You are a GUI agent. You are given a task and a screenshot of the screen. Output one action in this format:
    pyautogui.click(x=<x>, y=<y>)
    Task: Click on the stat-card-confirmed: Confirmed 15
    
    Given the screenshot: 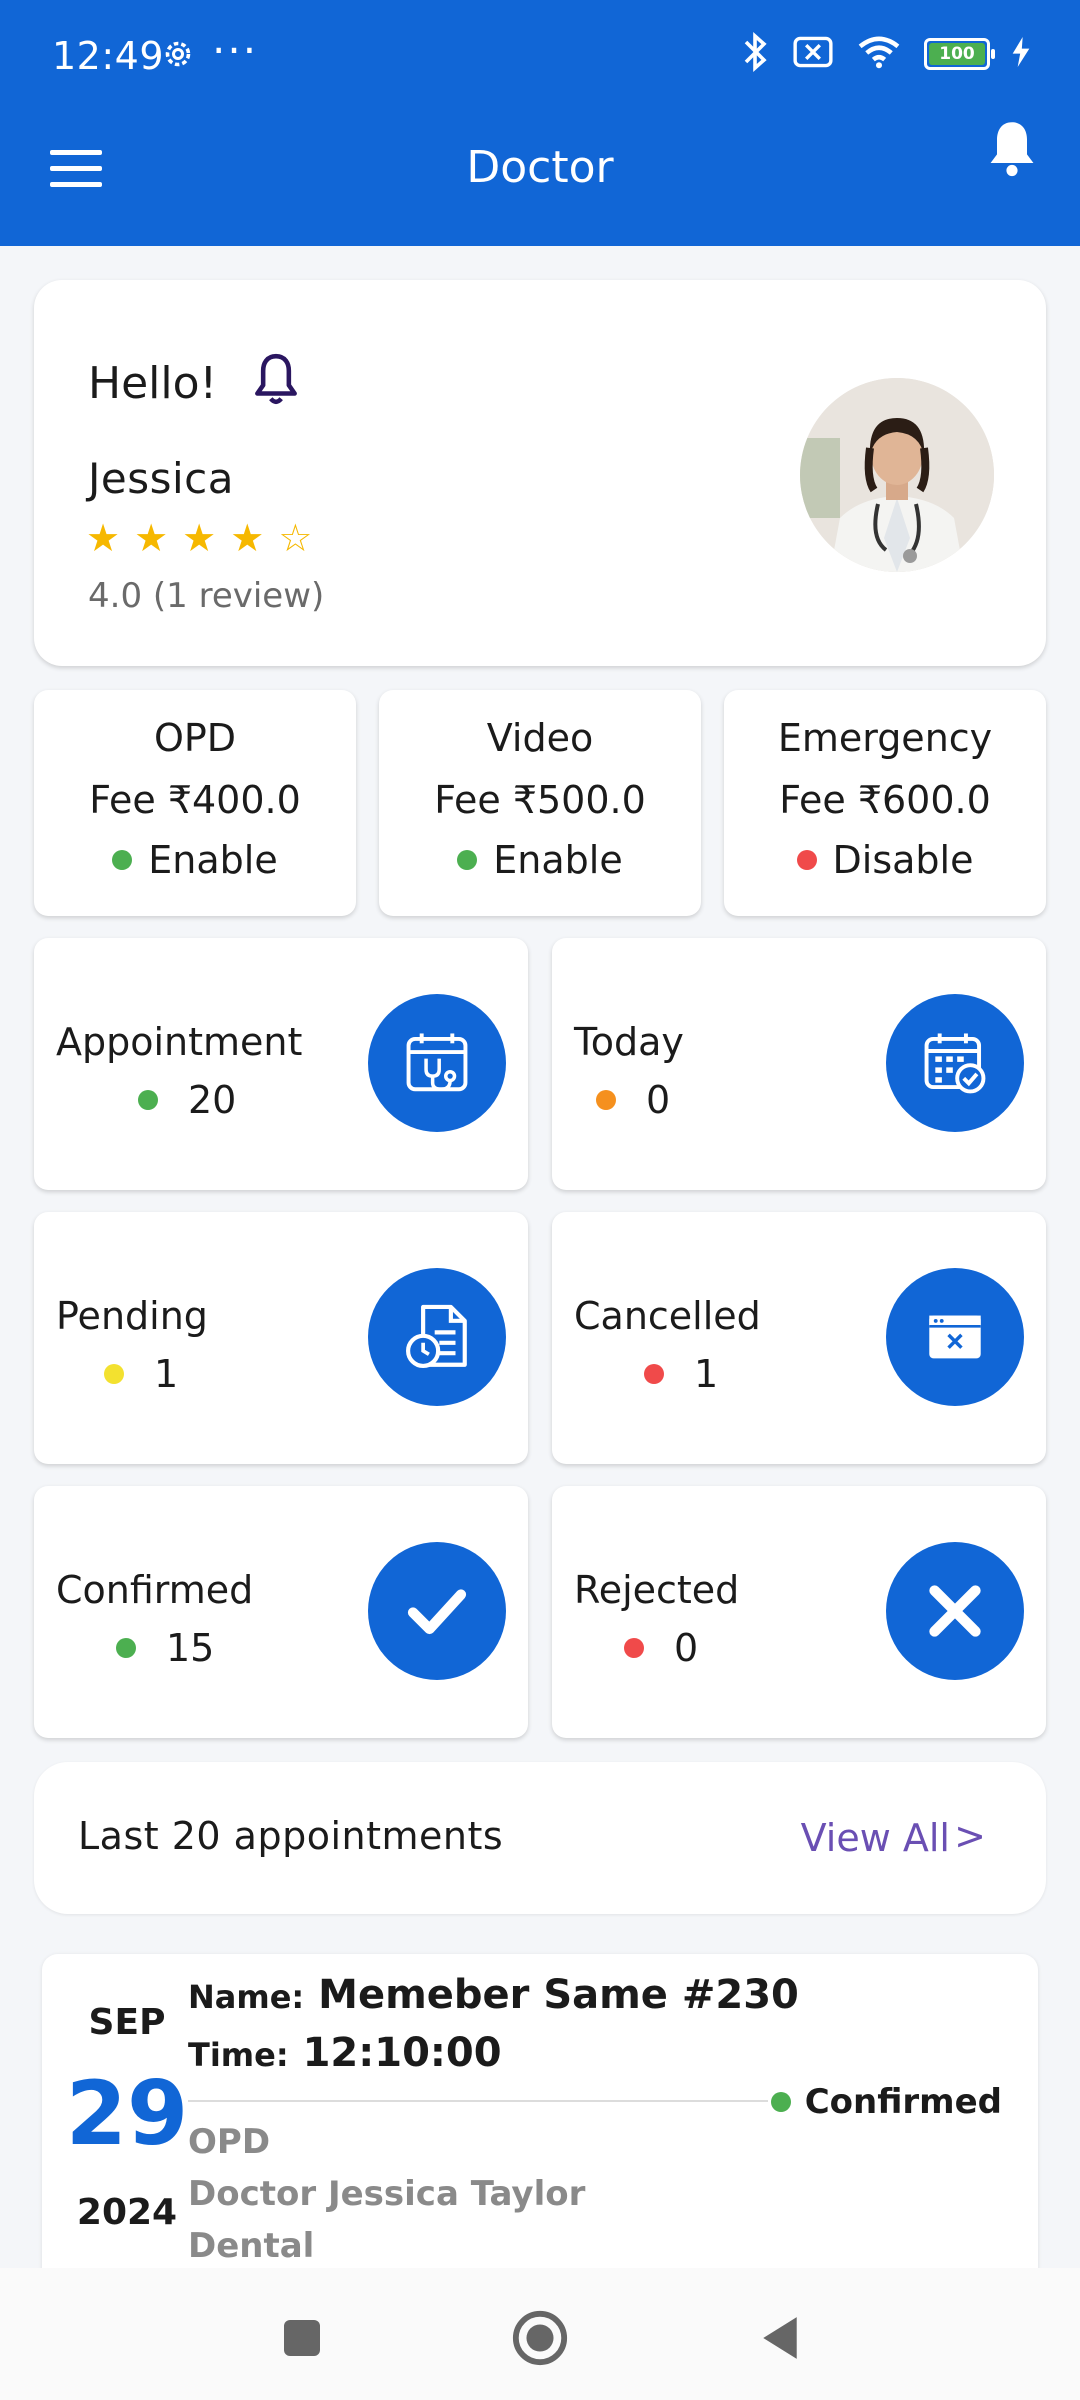 What is the action you would take?
    pyautogui.click(x=281, y=1612)
    